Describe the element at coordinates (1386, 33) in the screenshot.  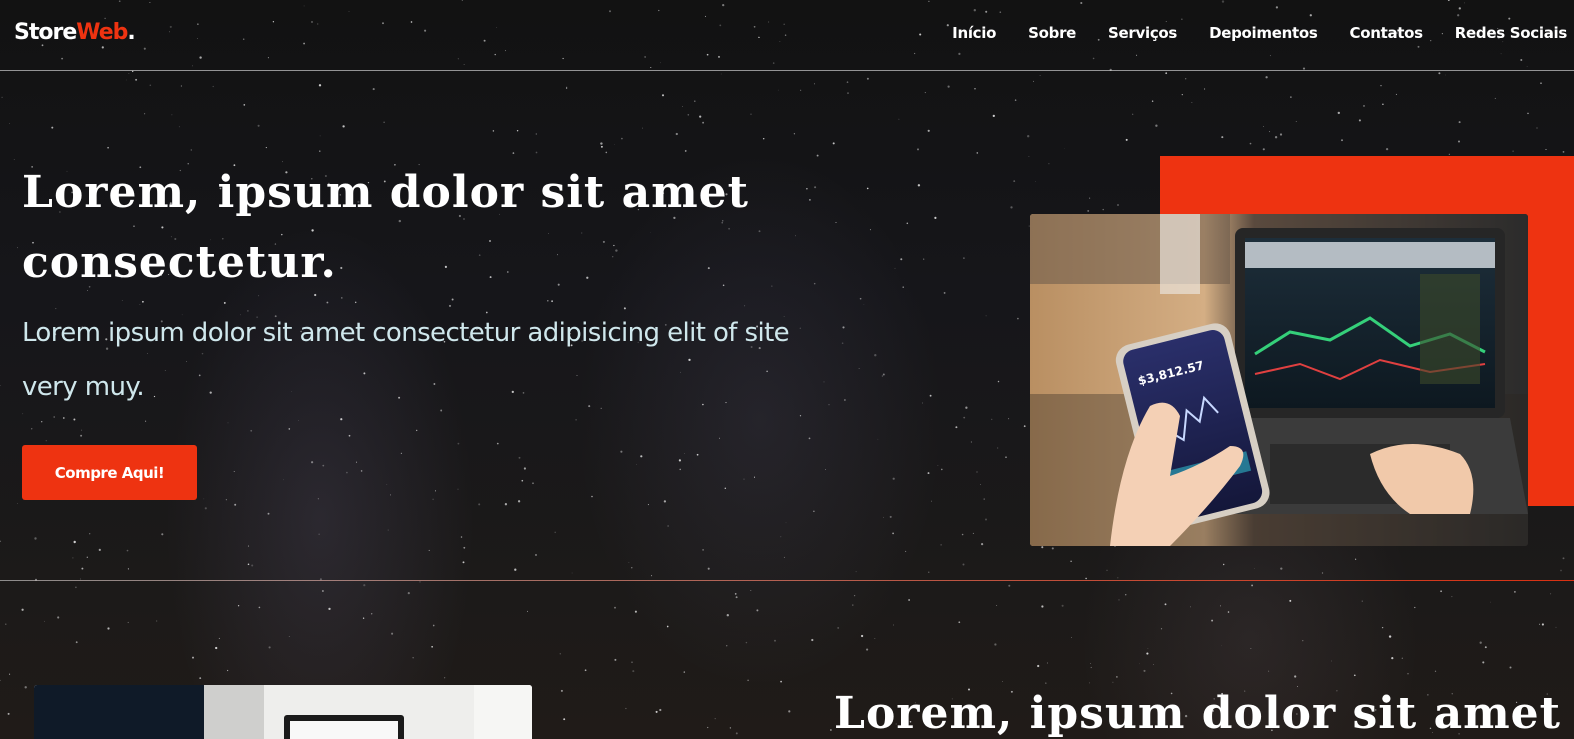
I see `nav-link-contatos: Contatos` at that location.